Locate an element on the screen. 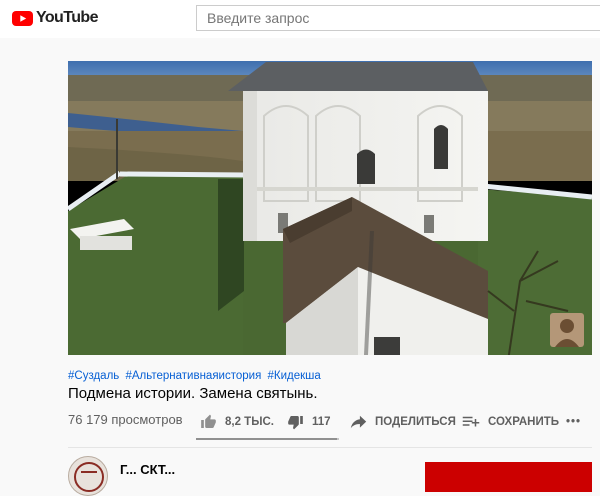  sentiment-bar-fill is located at coordinates (266, 439).